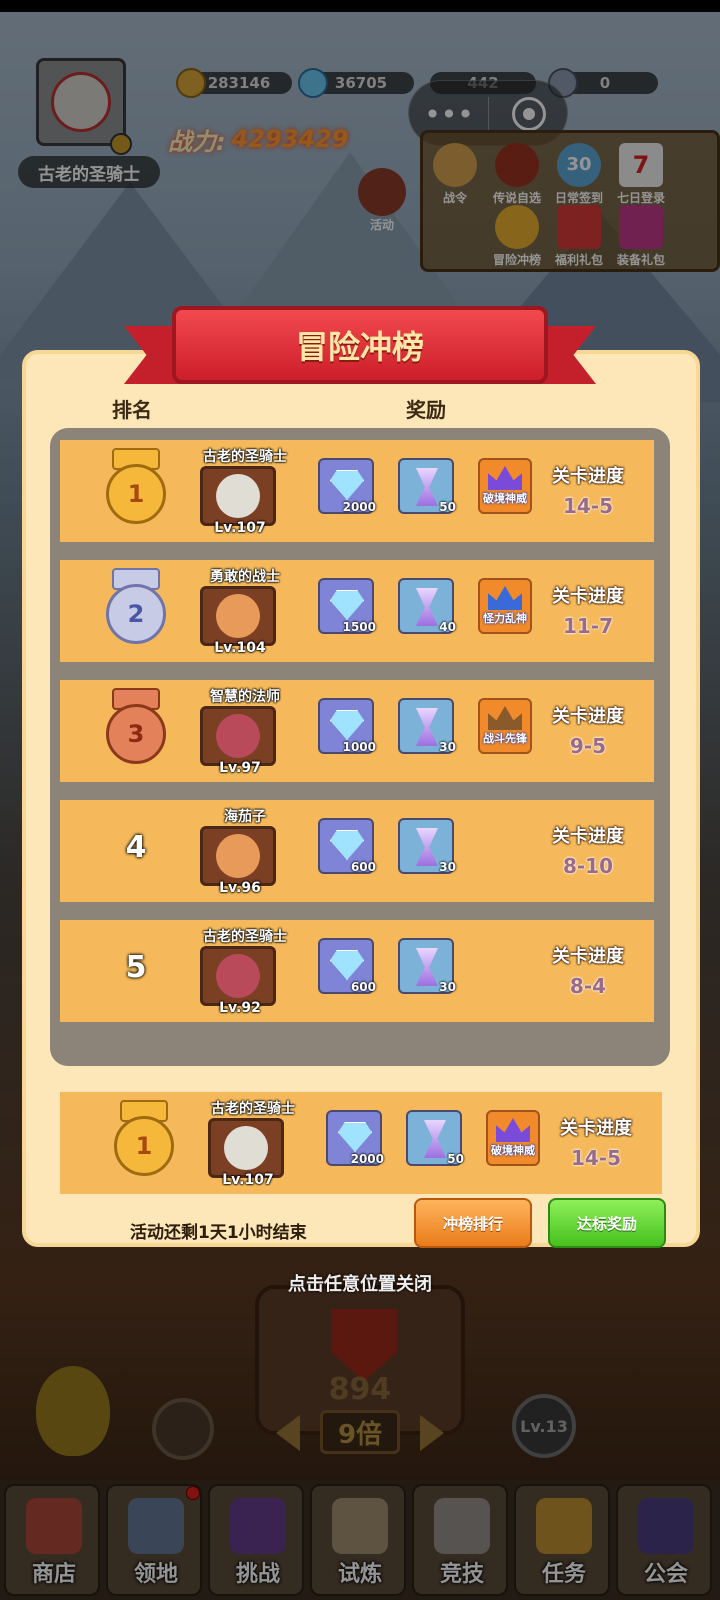  What do you see at coordinates (240, 888) in the screenshot?
I see `player-level: Lv.96` at bounding box center [240, 888].